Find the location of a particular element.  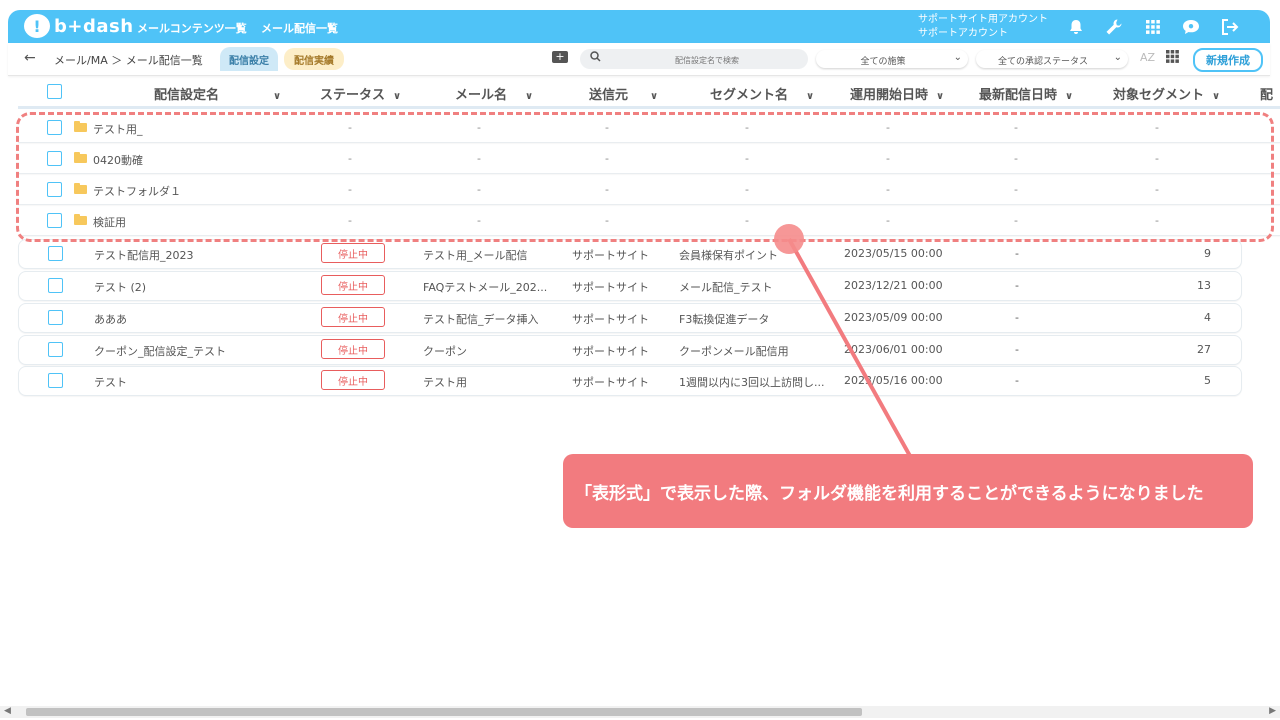

scroll-right-arrow-icon: ▶ is located at coordinates (1272, 711).